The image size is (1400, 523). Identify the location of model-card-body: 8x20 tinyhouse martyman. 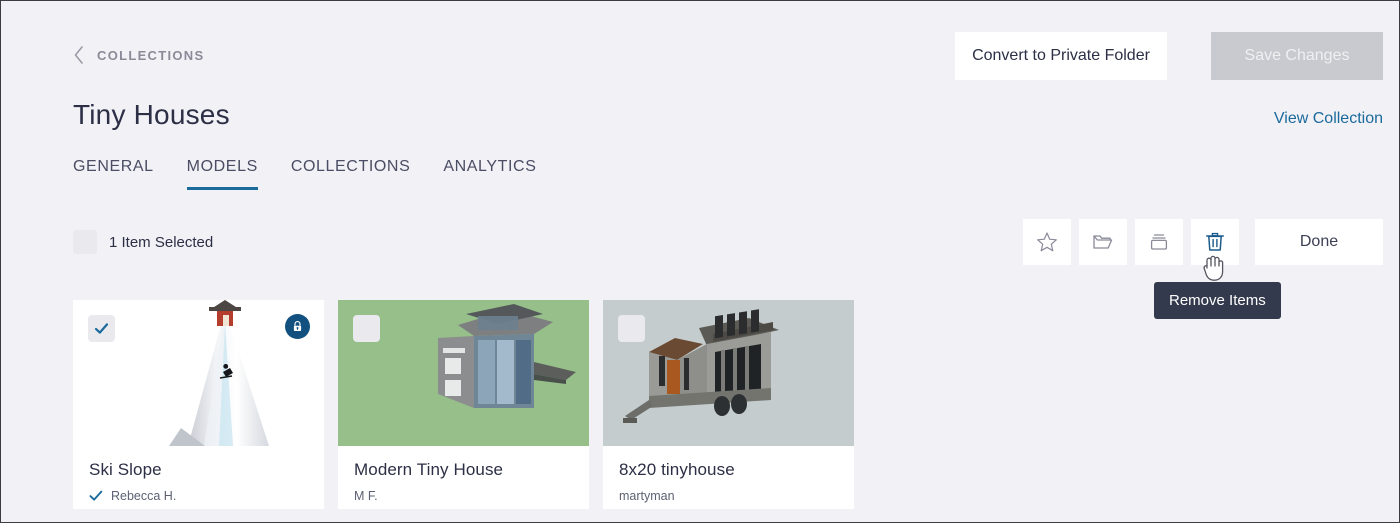
(728, 474).